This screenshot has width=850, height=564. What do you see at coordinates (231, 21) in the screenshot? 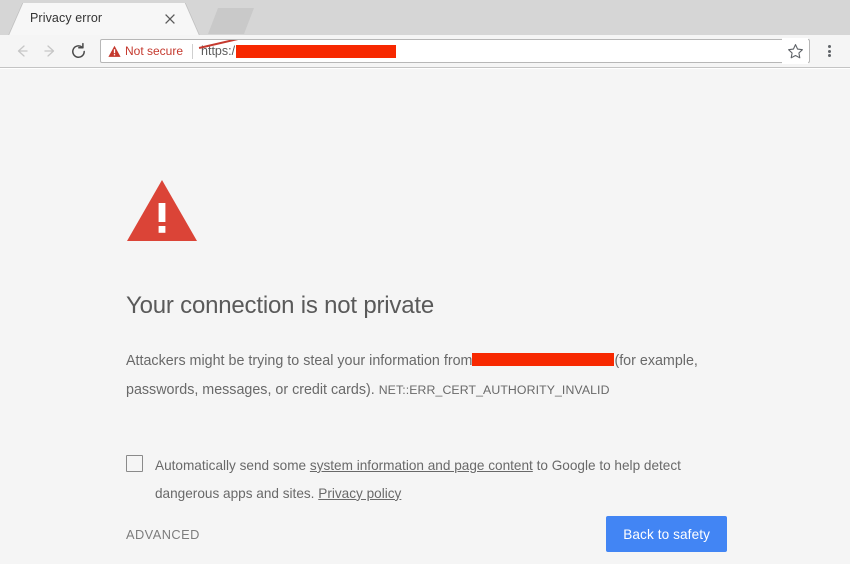
I see `new-tab-placeholder` at bounding box center [231, 21].